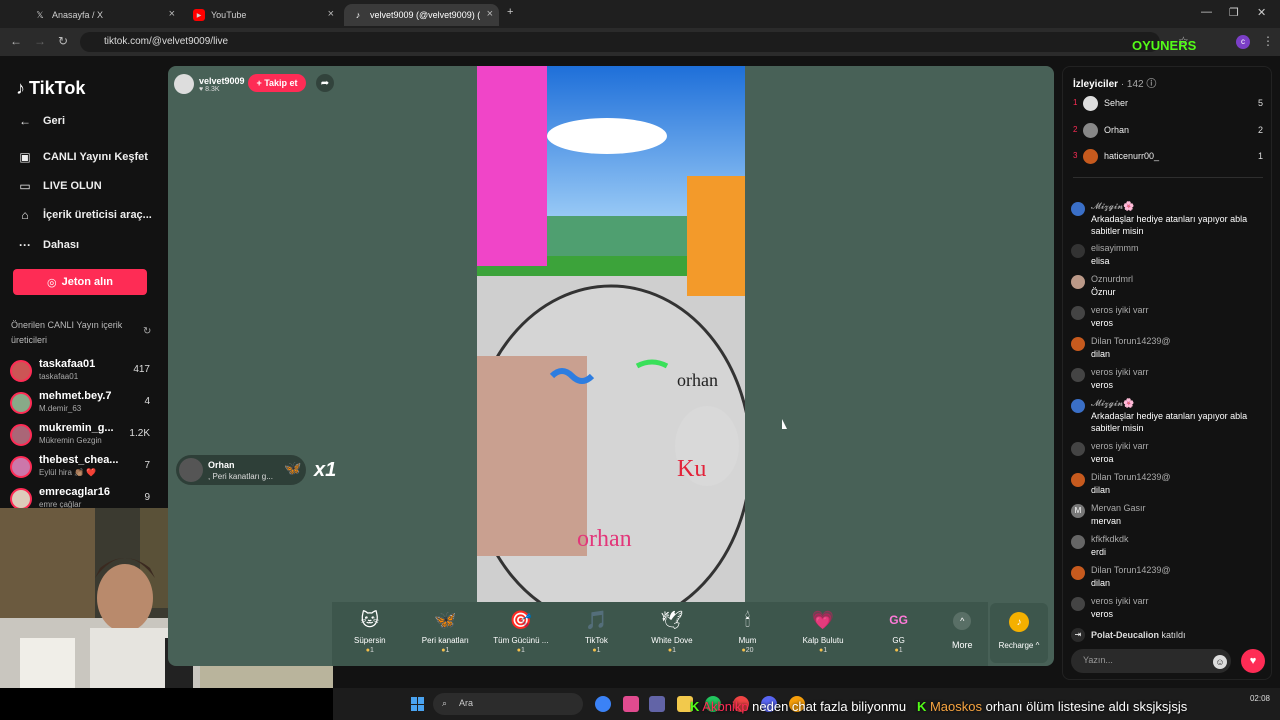 Image resolution: width=1280 pixels, height=720 pixels. I want to click on refresh-icon: ↻, so click(147, 331).